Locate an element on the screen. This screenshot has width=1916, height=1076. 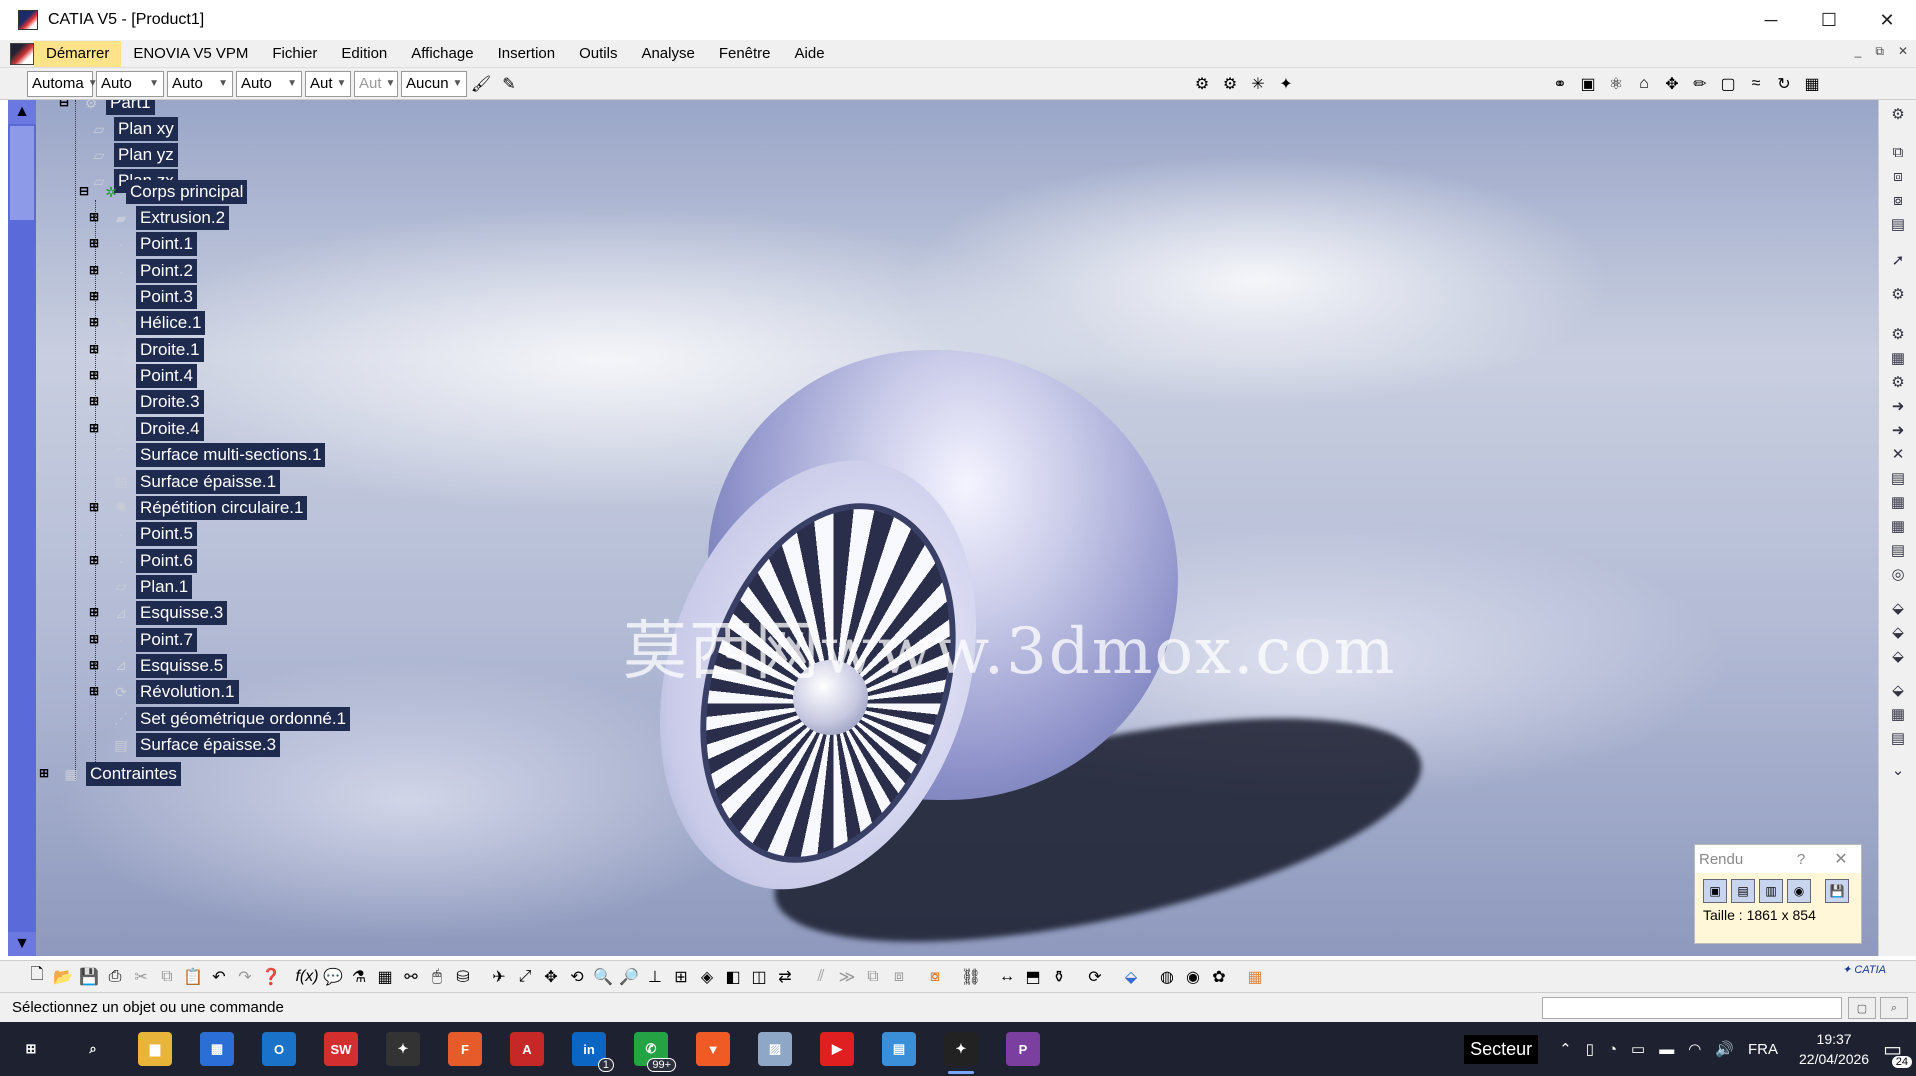
menu-d-marrer: Démarrer is located at coordinates (78, 53).